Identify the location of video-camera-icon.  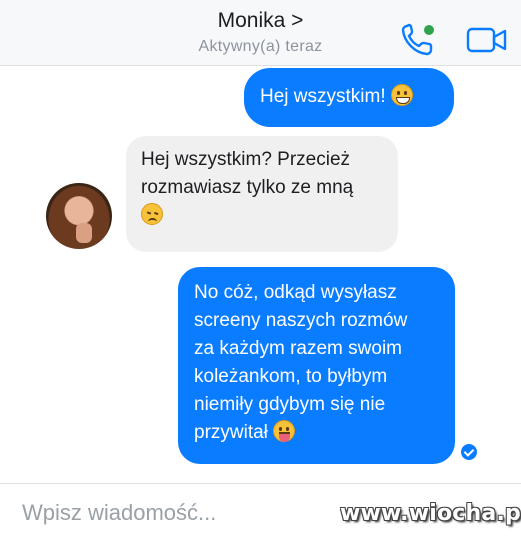
(488, 40).